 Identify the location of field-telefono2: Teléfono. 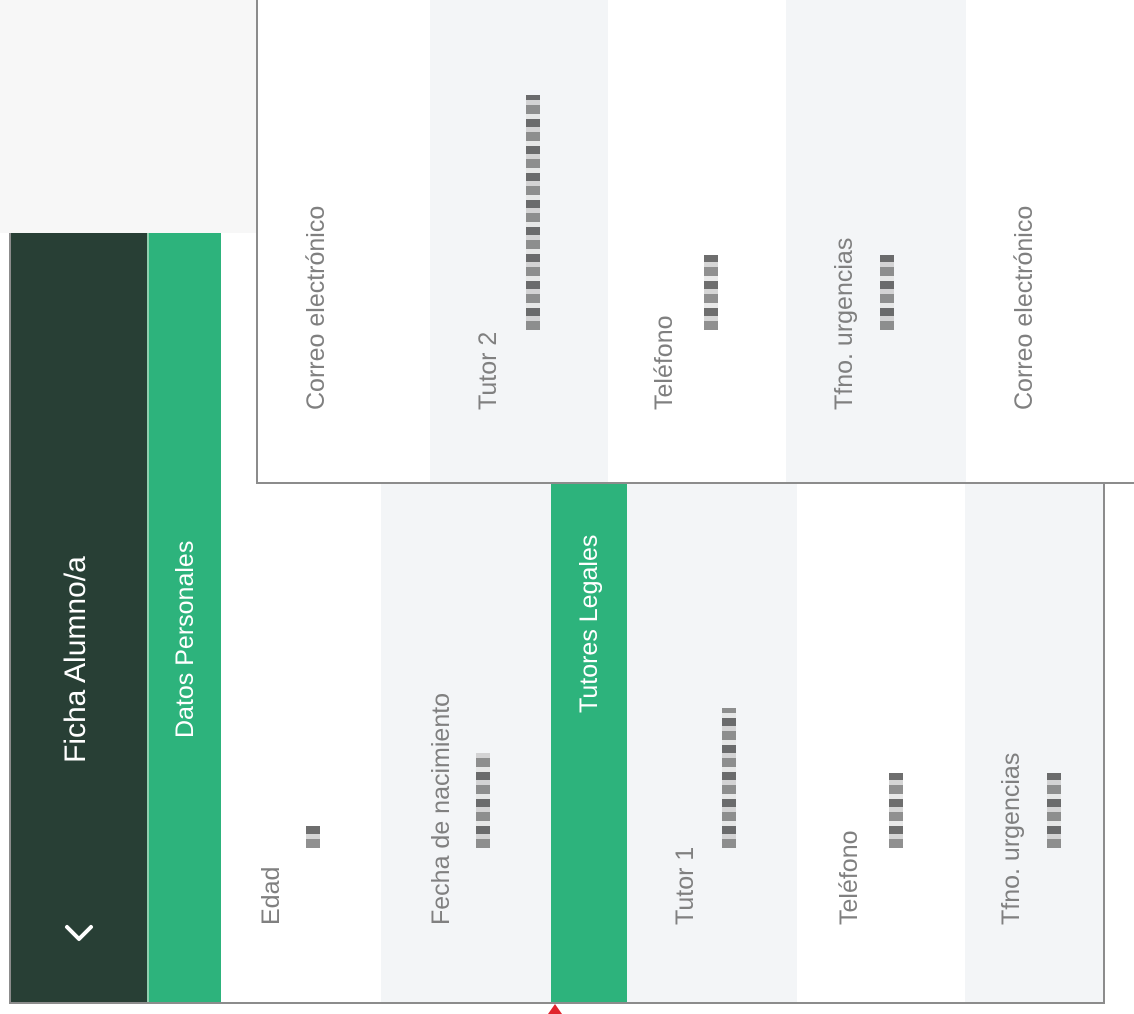
(697, 241).